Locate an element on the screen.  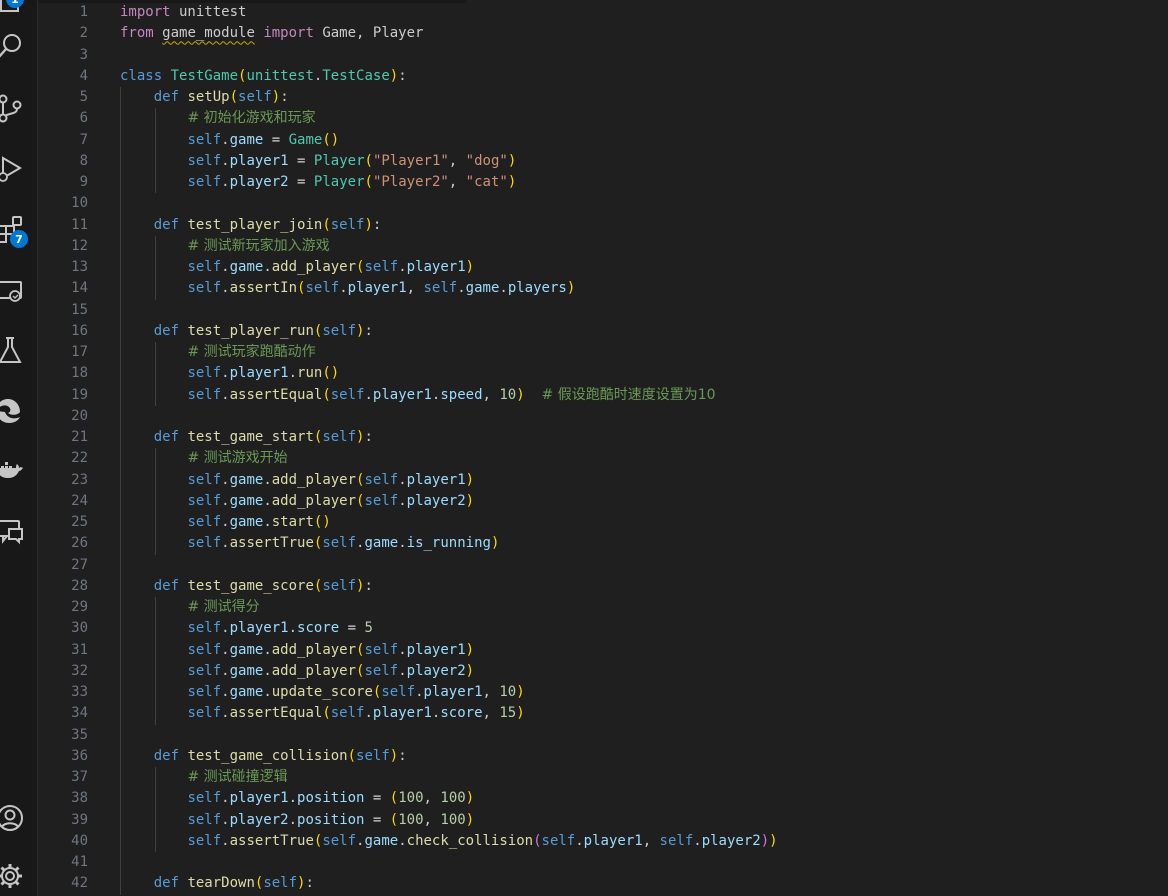
code-text: self.game.update_score(self.player1, 10) is located at coordinates (322, 692).